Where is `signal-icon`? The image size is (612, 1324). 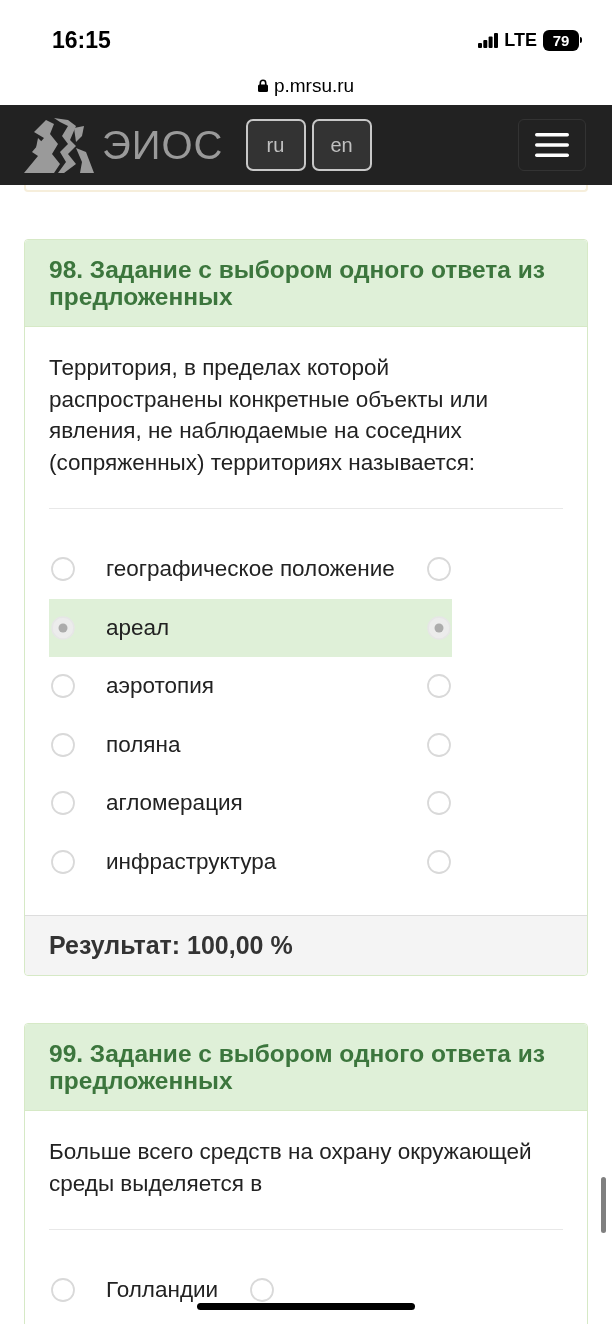 signal-icon is located at coordinates (488, 40).